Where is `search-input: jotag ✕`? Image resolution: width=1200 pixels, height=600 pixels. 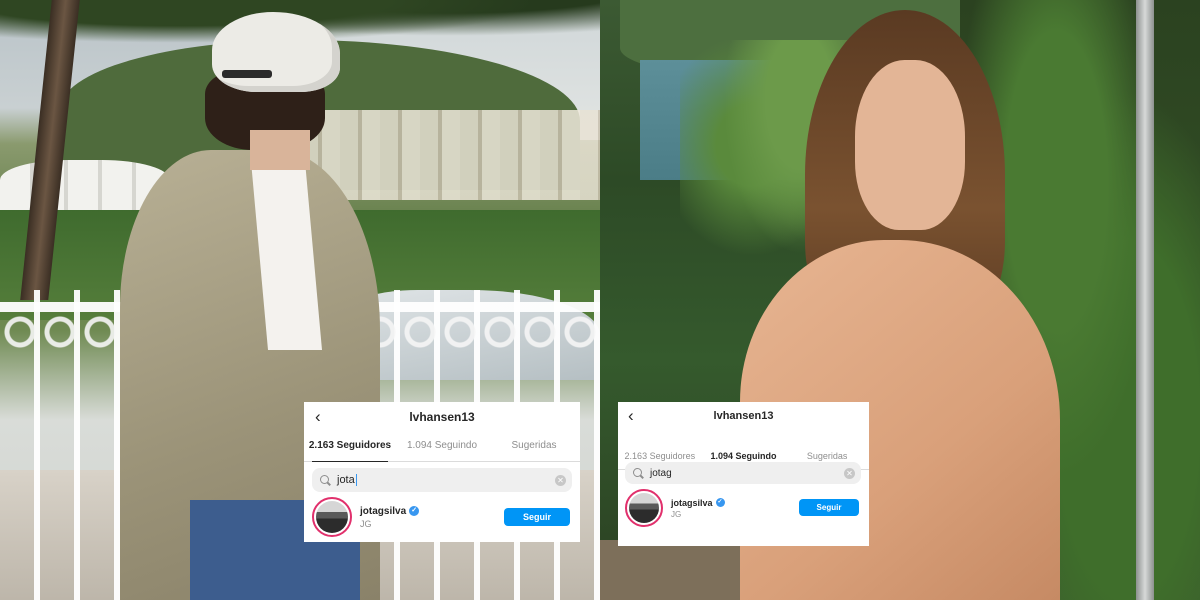
search-input: jotag ✕ is located at coordinates (743, 473).